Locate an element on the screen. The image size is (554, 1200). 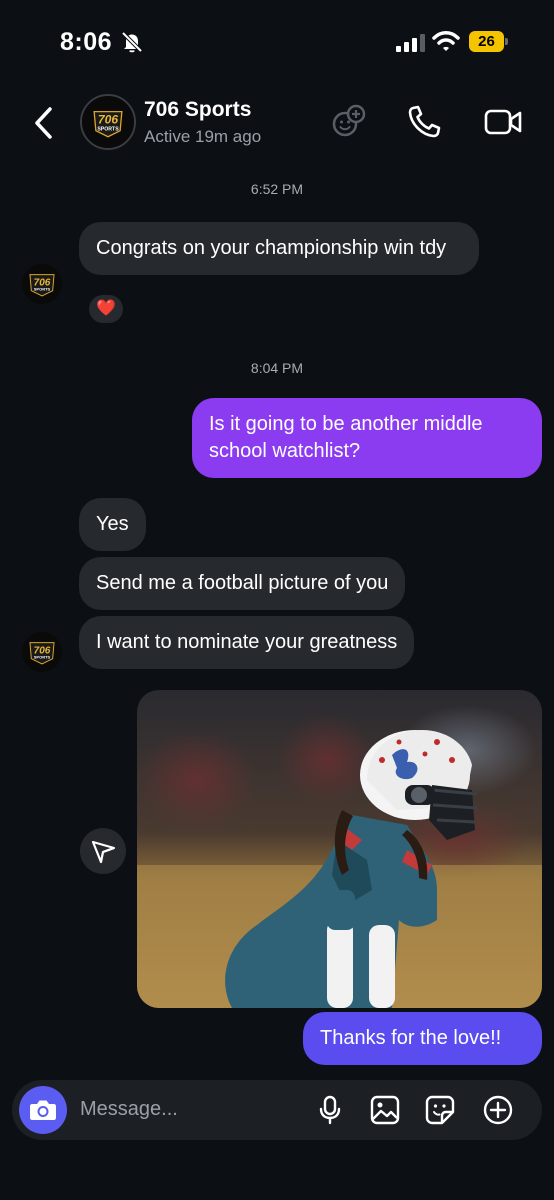
chat-header: 706 SPORTS 706 Sports Active 19m ago is located at coordinates (277, 123).